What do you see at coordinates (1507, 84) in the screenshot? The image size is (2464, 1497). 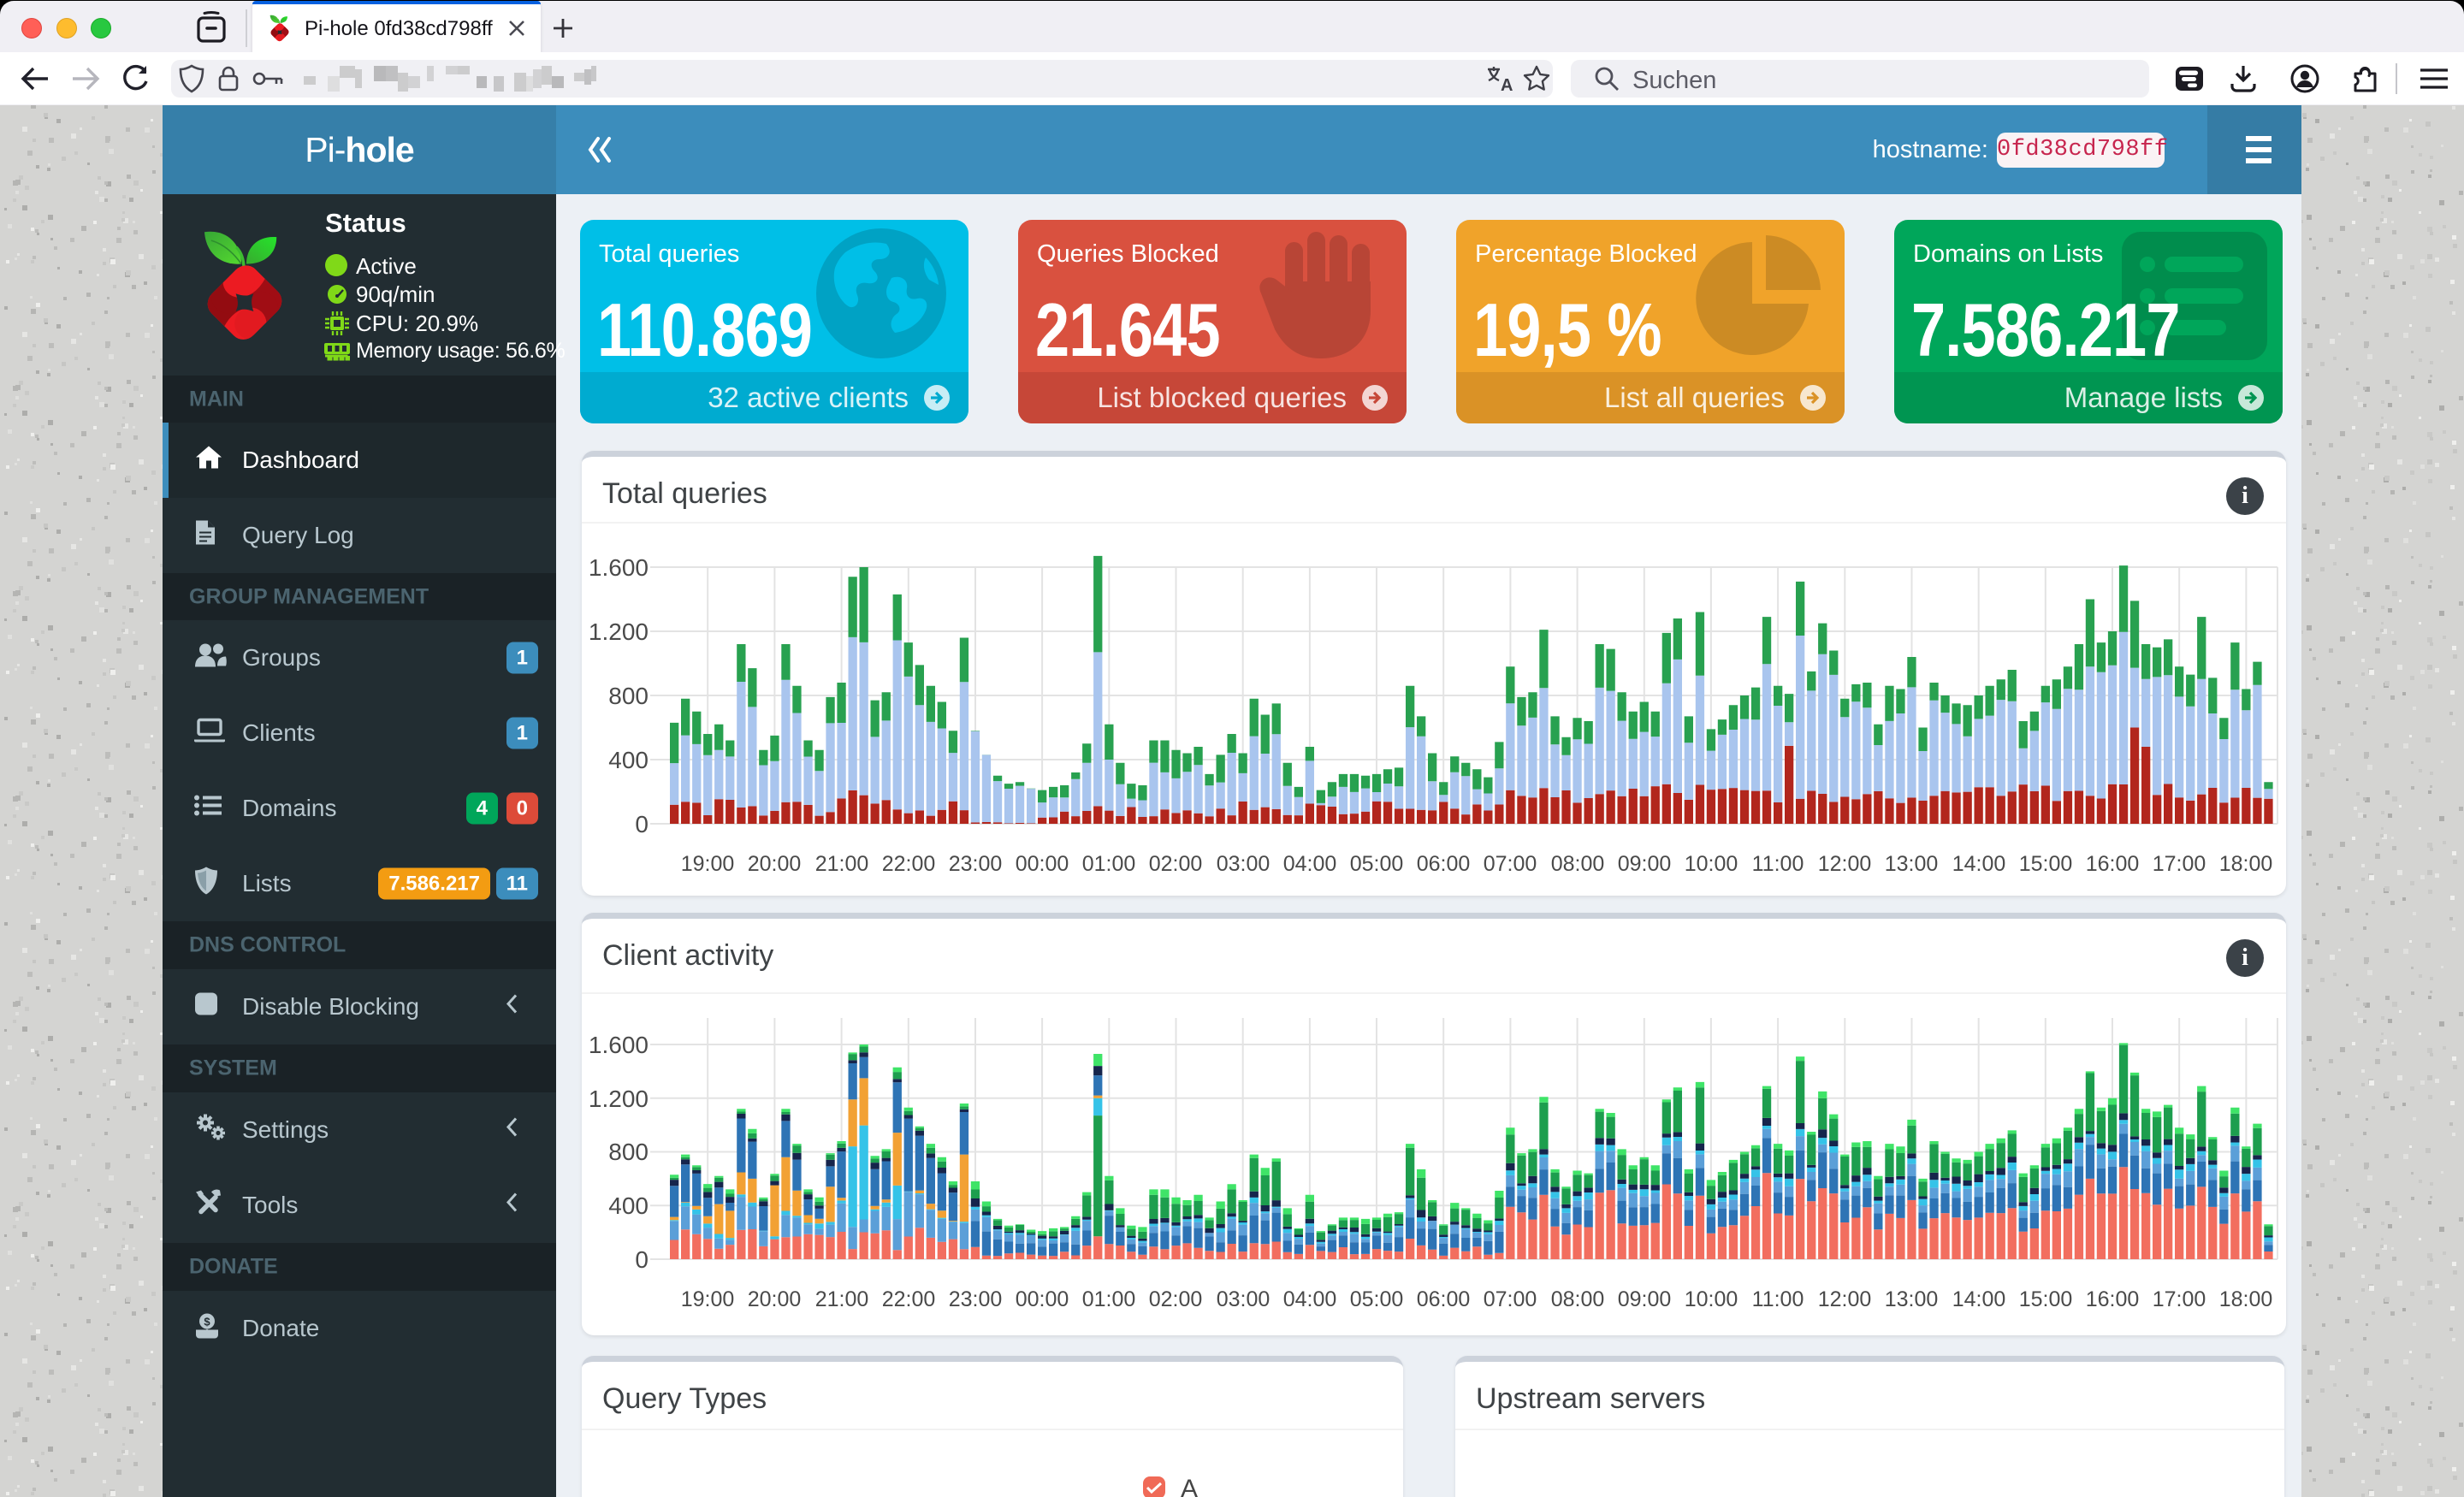 I see `svg-text: A` at bounding box center [1507, 84].